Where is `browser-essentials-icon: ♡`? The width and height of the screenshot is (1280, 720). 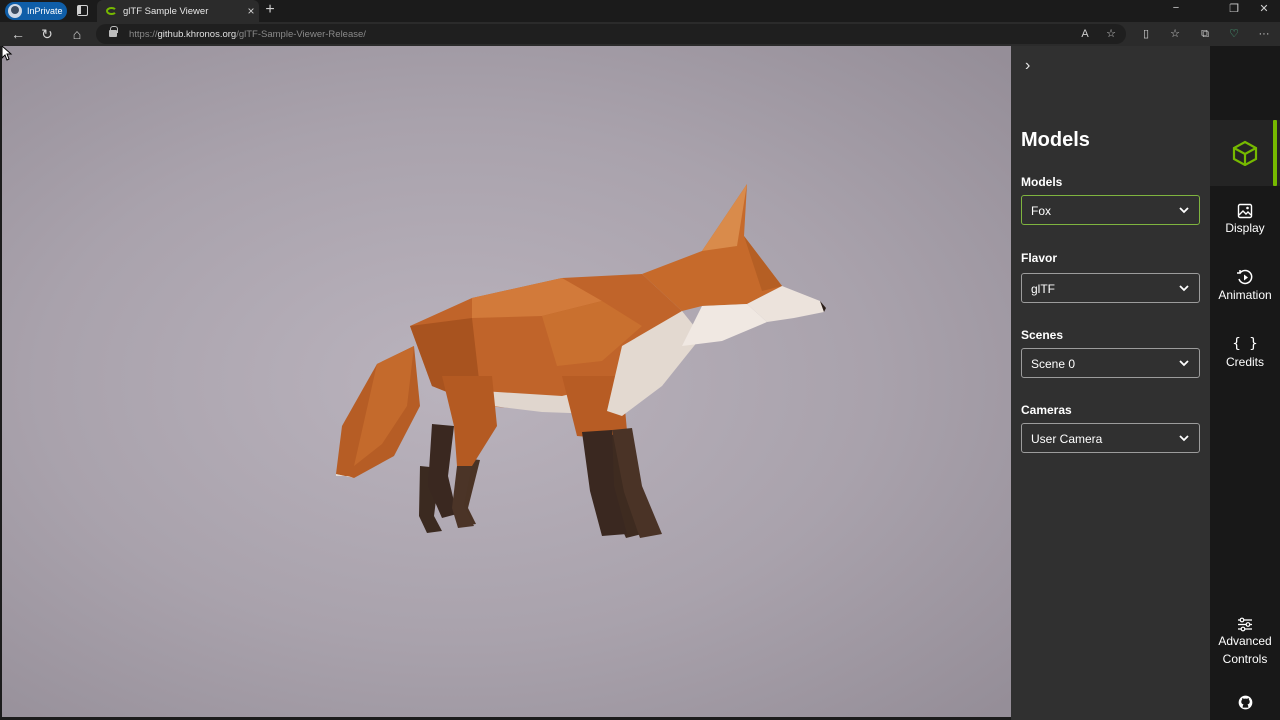 browser-essentials-icon: ♡ is located at coordinates (1234, 34).